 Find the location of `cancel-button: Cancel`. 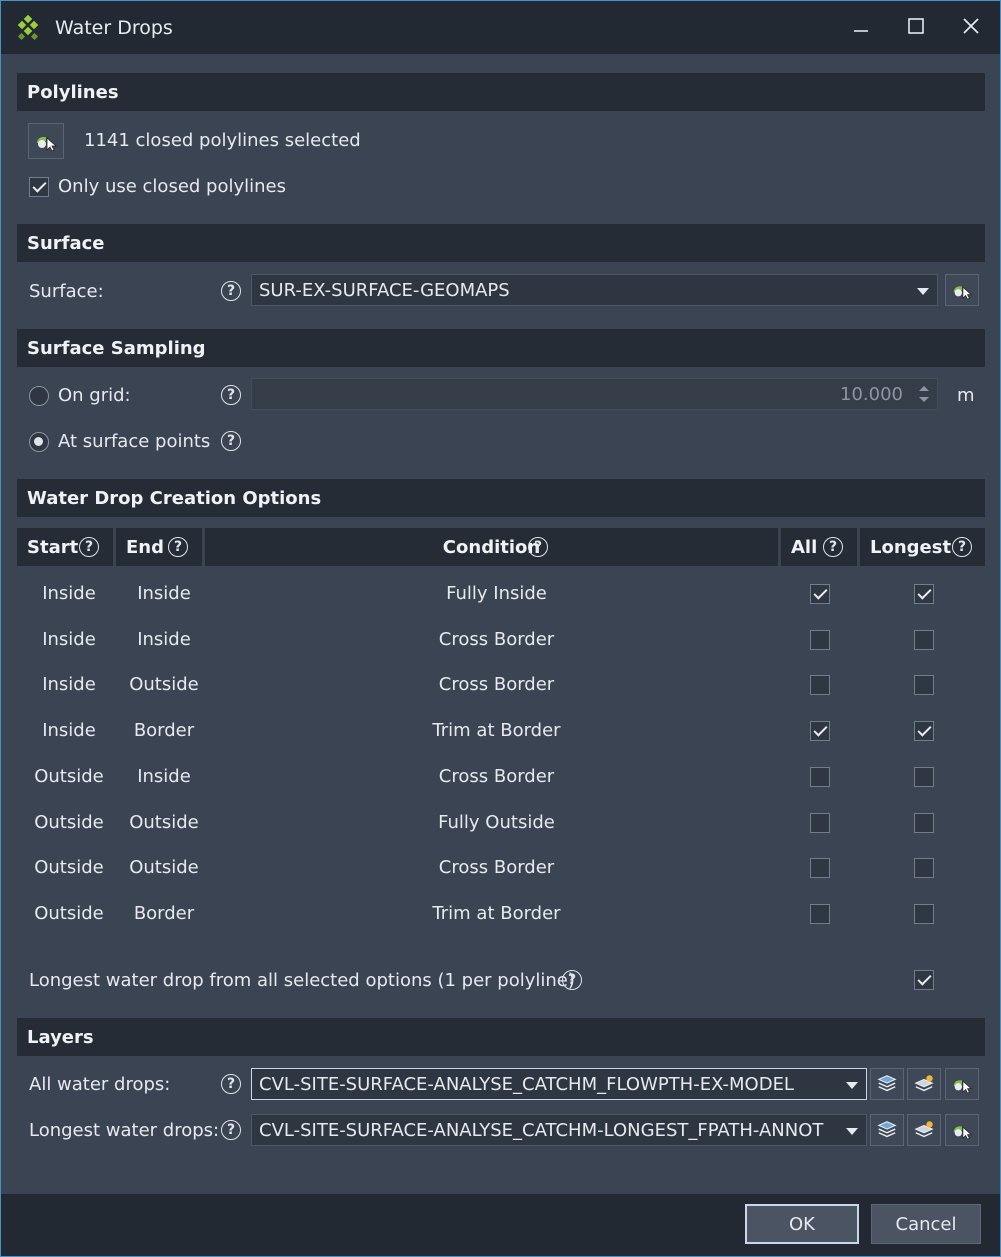

cancel-button: Cancel is located at coordinates (926, 1224).